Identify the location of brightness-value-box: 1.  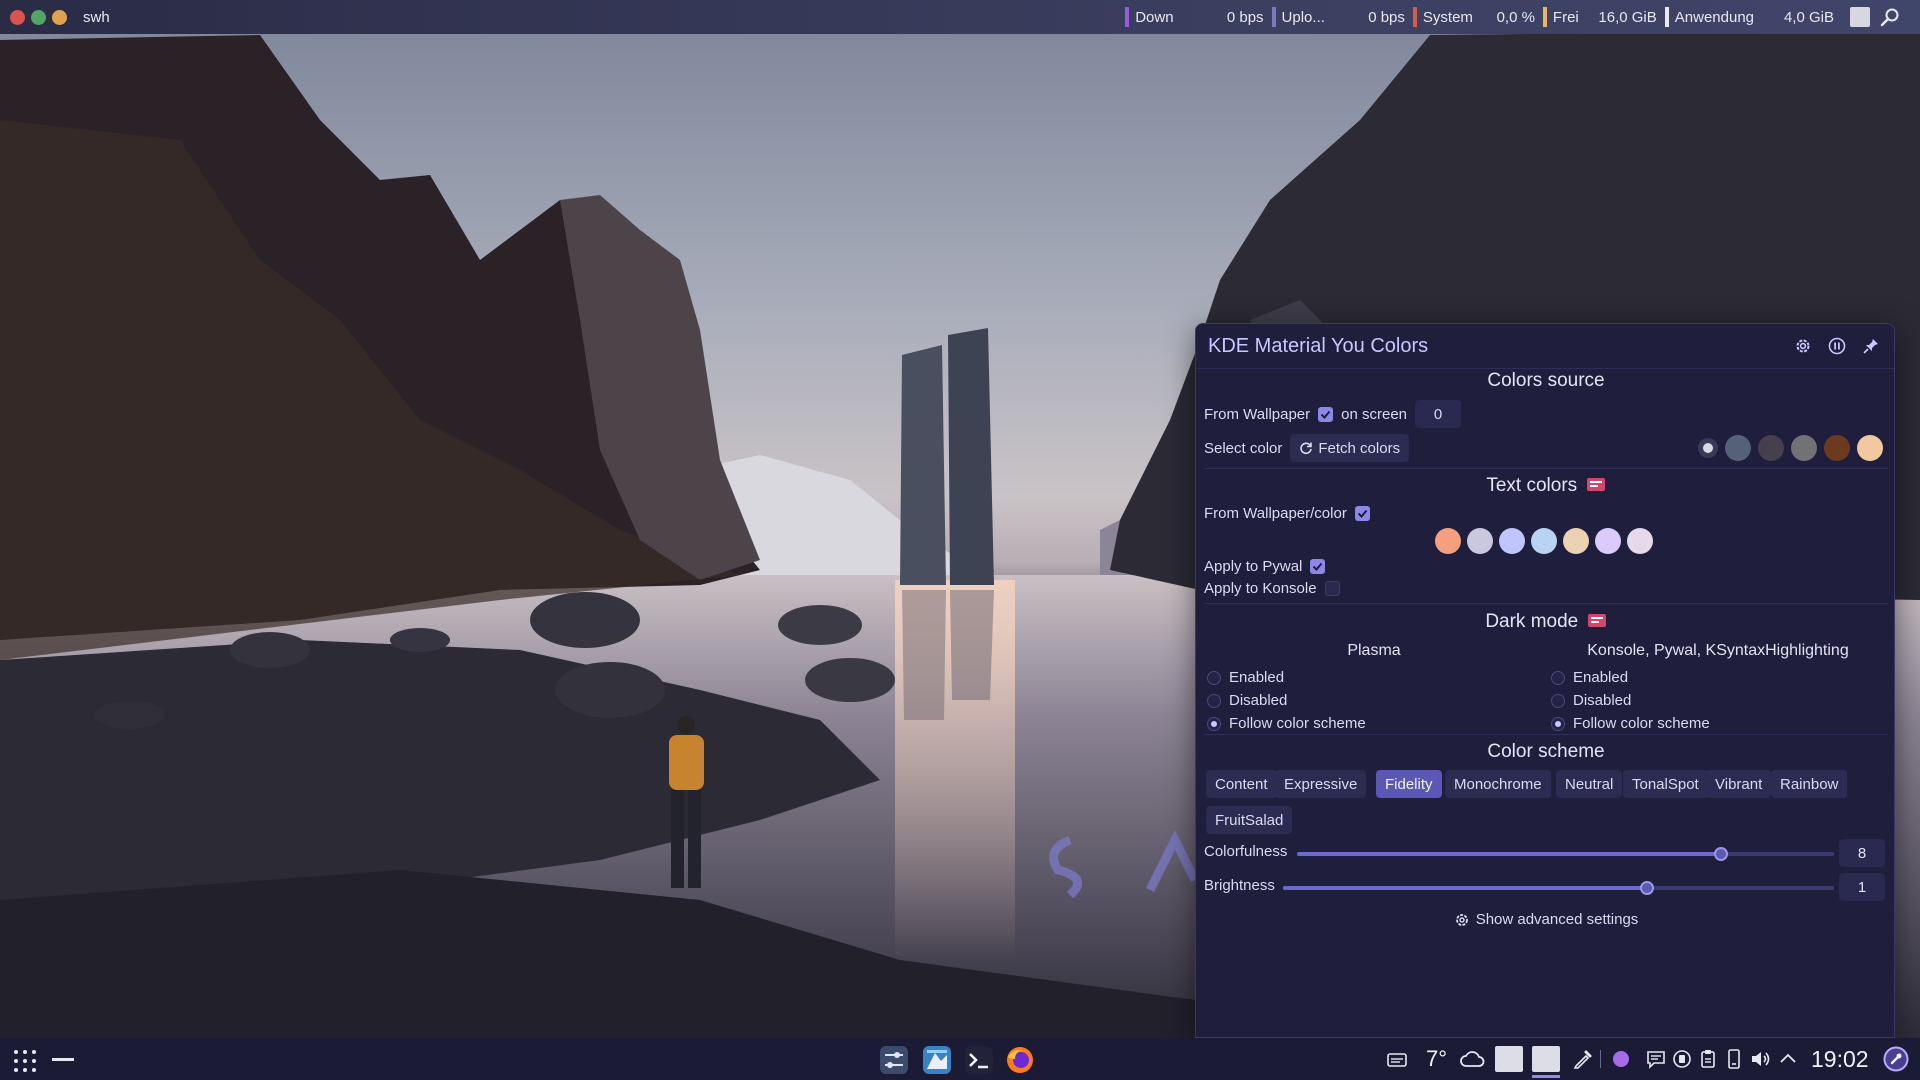
(1862, 887).